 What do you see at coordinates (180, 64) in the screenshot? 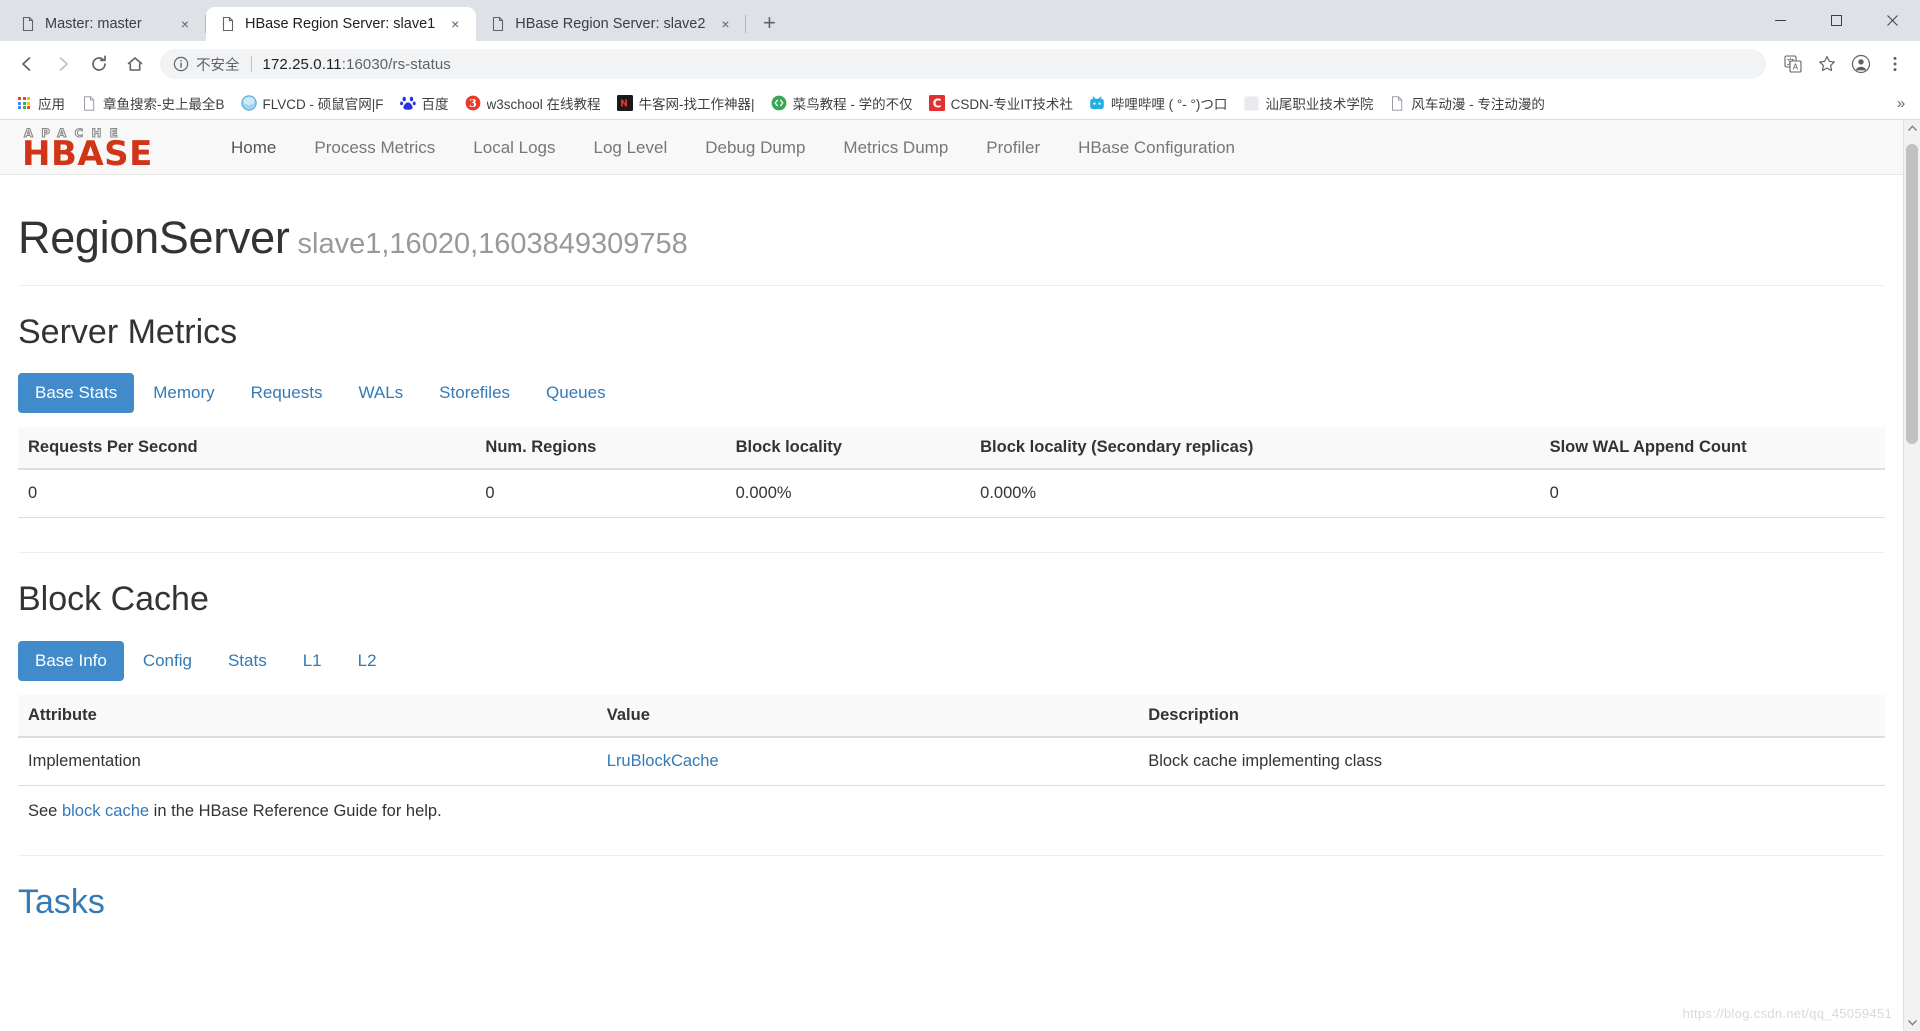
I see `info-circle-icon` at bounding box center [180, 64].